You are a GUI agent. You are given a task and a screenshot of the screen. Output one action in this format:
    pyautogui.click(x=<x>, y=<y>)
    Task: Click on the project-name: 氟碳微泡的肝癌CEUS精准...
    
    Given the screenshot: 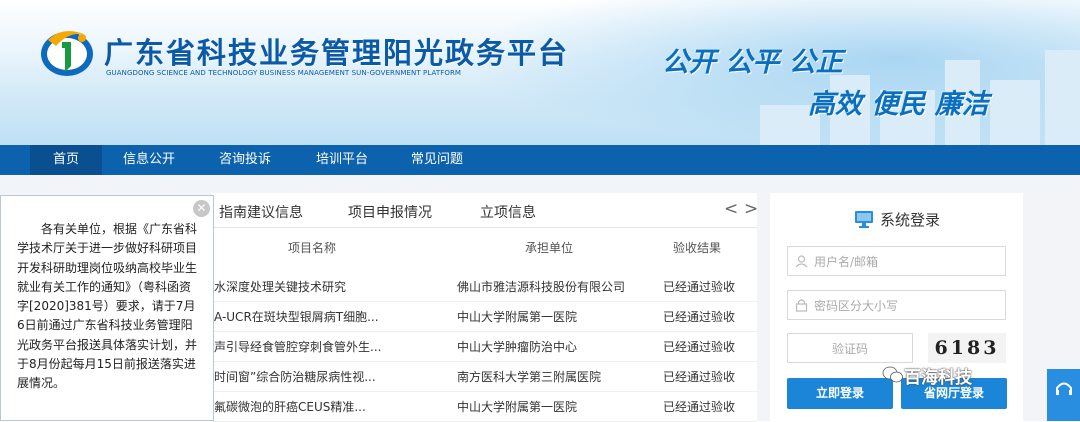 What is the action you would take?
    pyautogui.click(x=314, y=406)
    